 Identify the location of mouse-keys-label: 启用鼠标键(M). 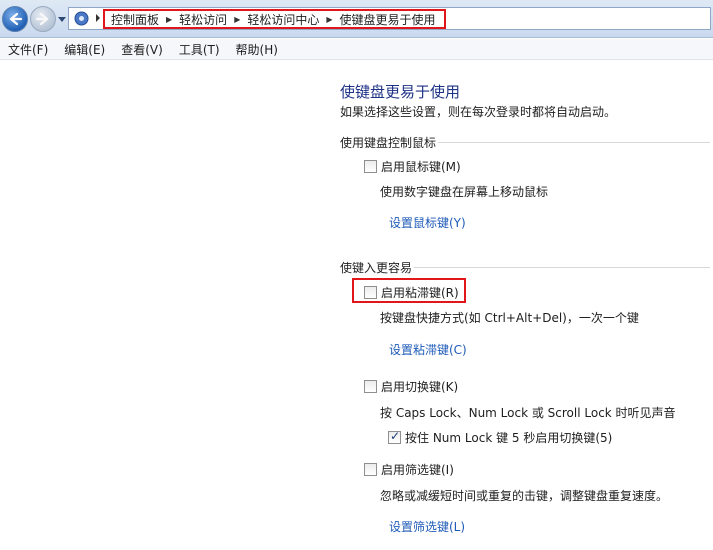
(421, 166).